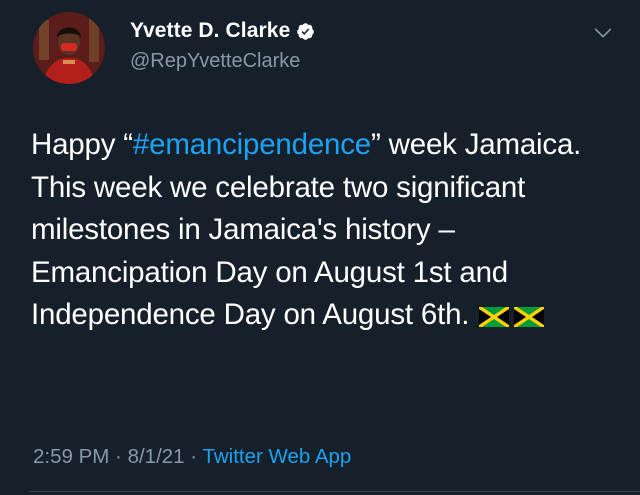 This screenshot has width=640, height=495. Describe the element at coordinates (210, 31) in the screenshot. I see `display-name: Yvette D. Clarke` at that location.